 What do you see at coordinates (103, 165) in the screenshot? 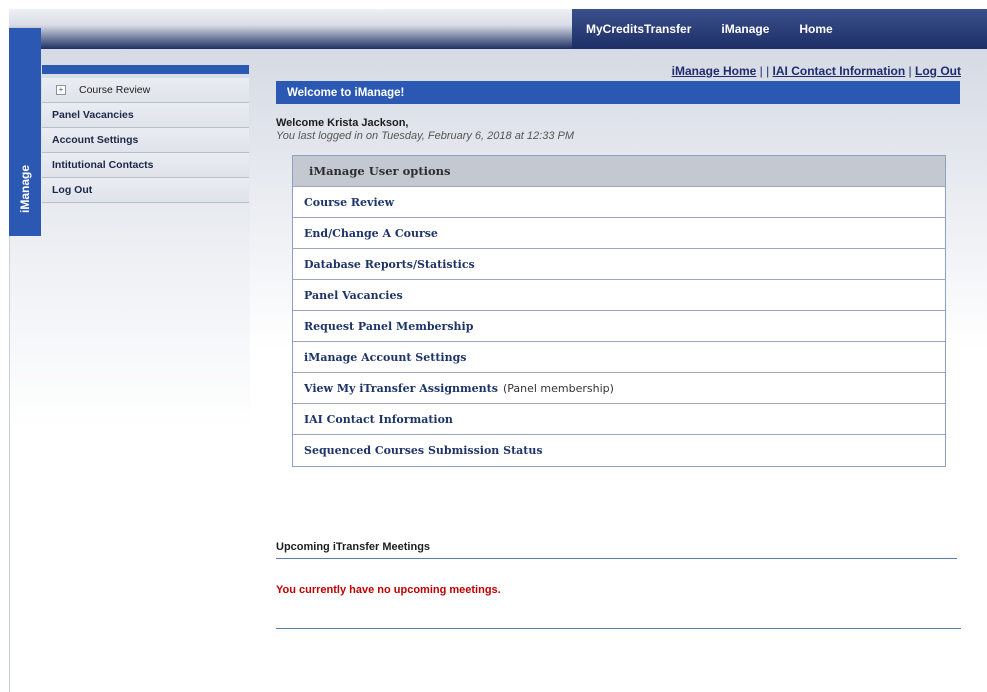
I see `left-menu-item-label: Intitutional Contacts` at bounding box center [103, 165].